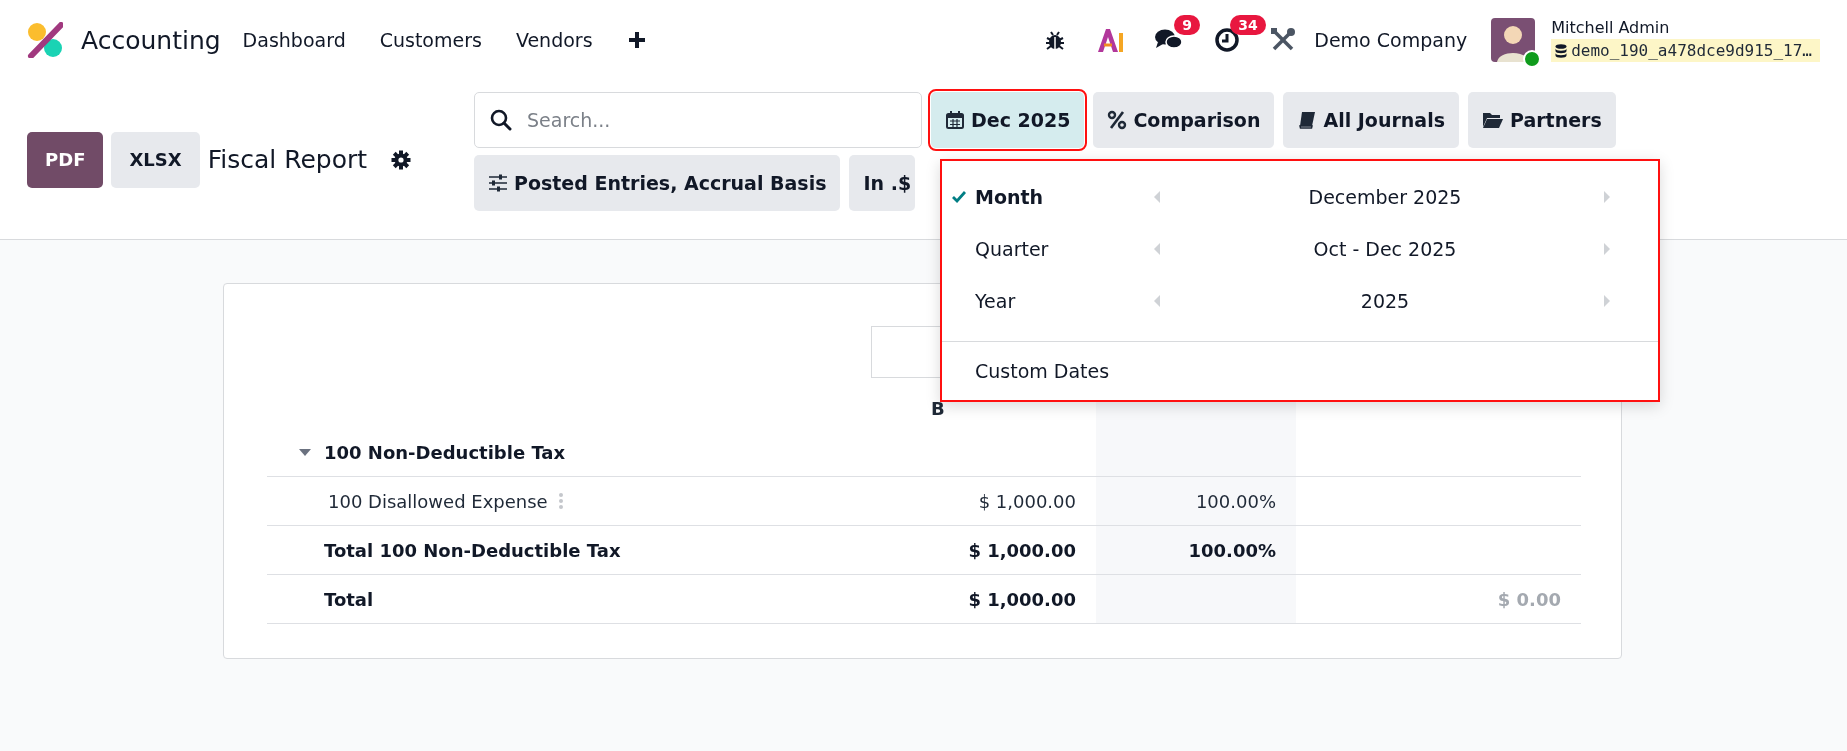  Describe the element at coordinates (498, 183) in the screenshot. I see `sliders-icon` at that location.